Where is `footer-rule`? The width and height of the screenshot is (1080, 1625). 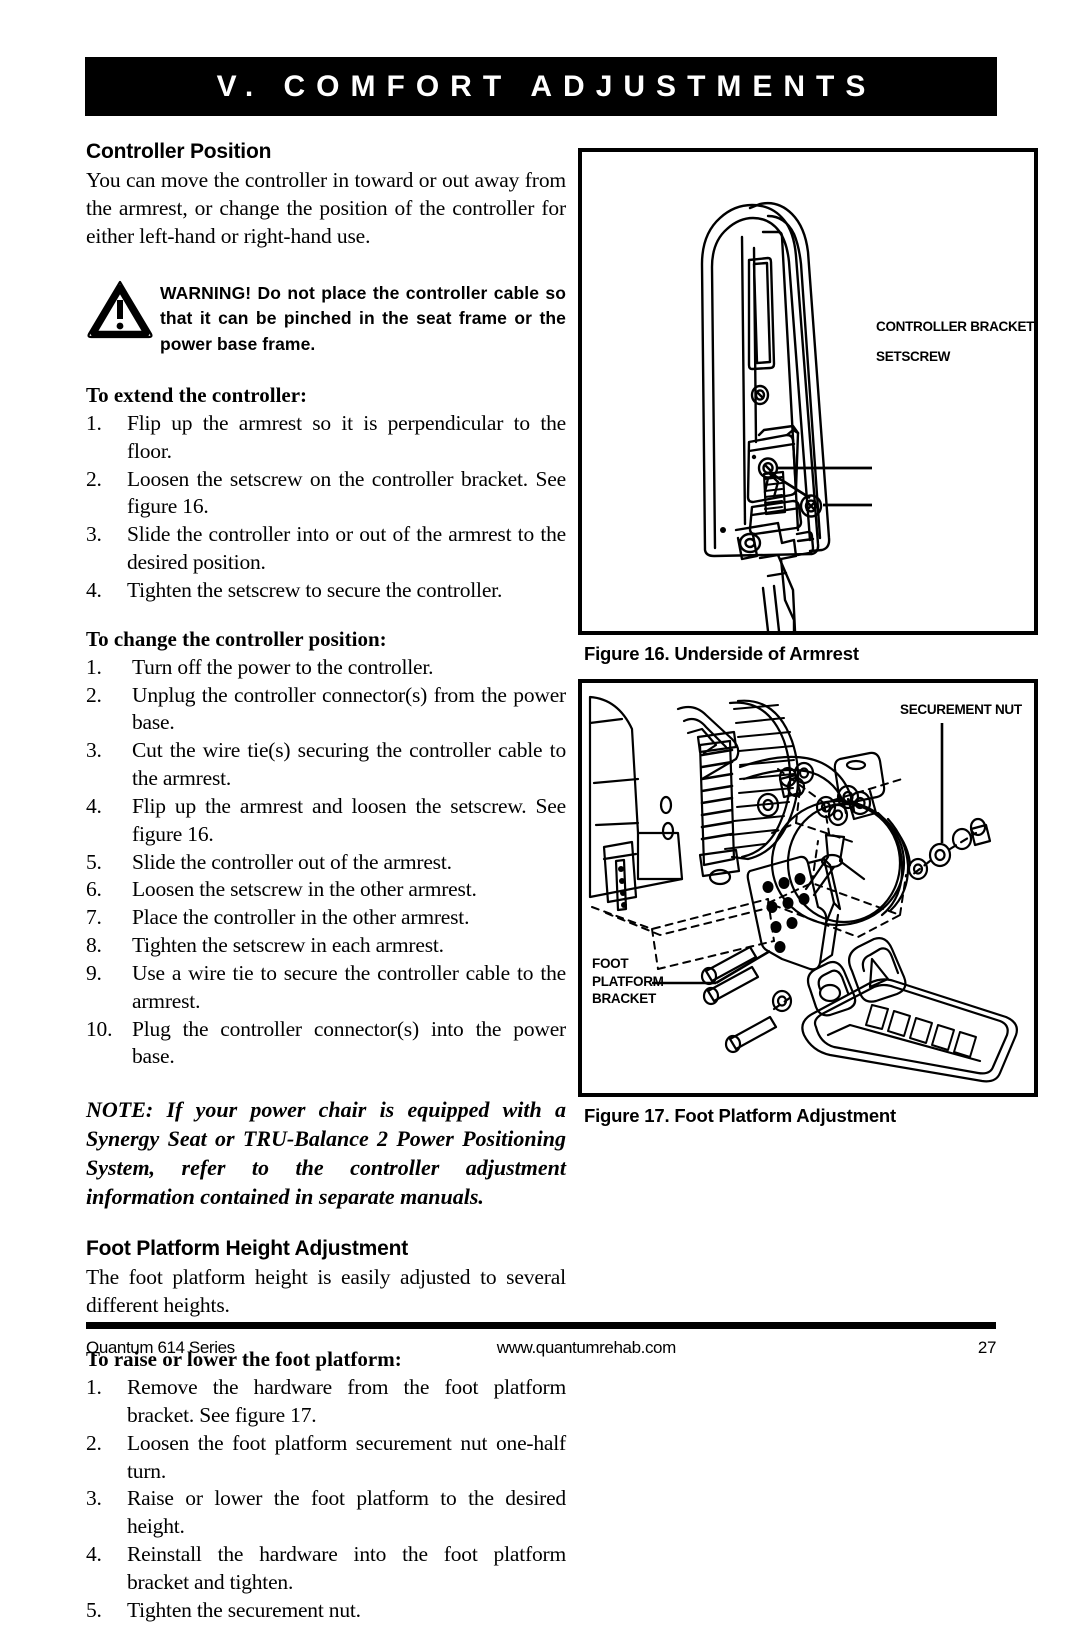
footer-rule is located at coordinates (541, 1325).